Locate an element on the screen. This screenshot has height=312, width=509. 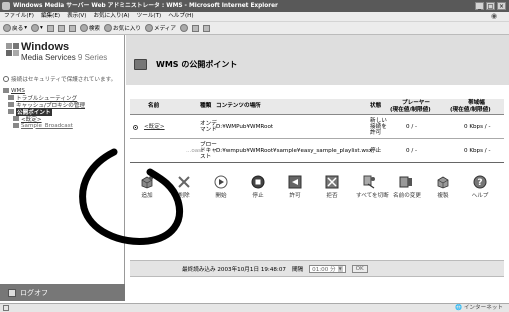
delete-icon is located at coordinates (184, 182).